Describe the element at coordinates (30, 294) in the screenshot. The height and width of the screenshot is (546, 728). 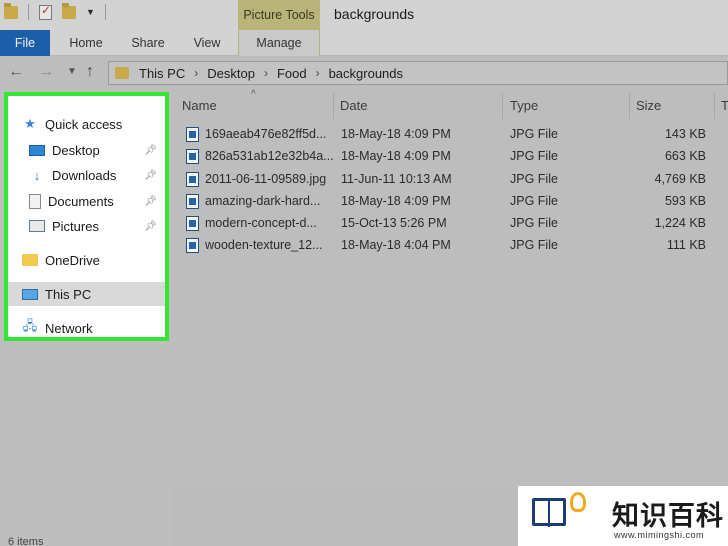
I see `computer-icon` at that location.